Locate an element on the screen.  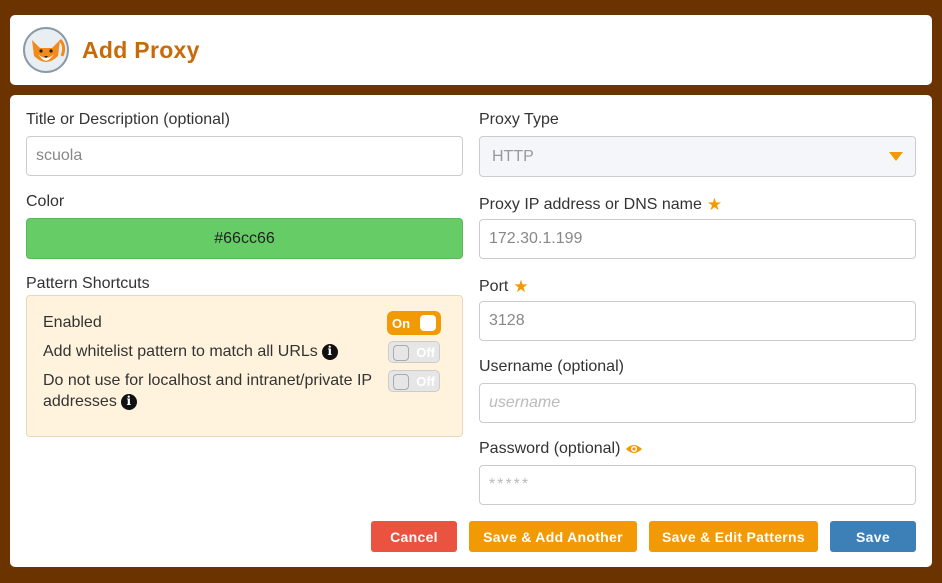
color-picker-button: #66cc66 is located at coordinates (244, 238).